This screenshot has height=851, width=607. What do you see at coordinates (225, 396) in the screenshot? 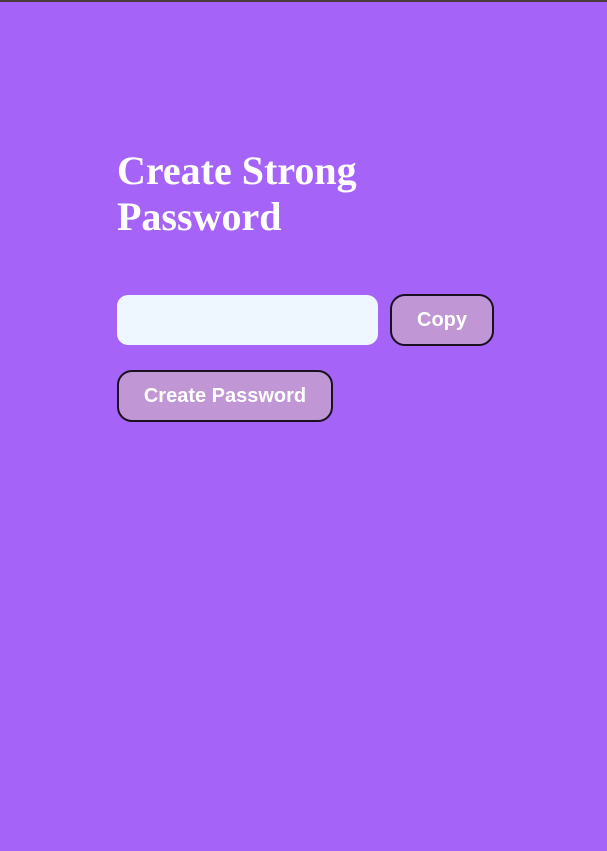
I see `create-password-button: Create Password` at bounding box center [225, 396].